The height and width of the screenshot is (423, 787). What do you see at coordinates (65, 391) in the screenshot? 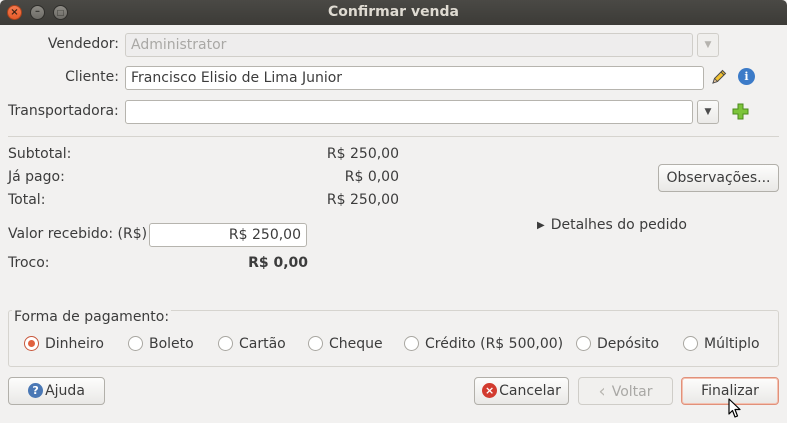
I see `ajuda-label: Ajuda` at bounding box center [65, 391].